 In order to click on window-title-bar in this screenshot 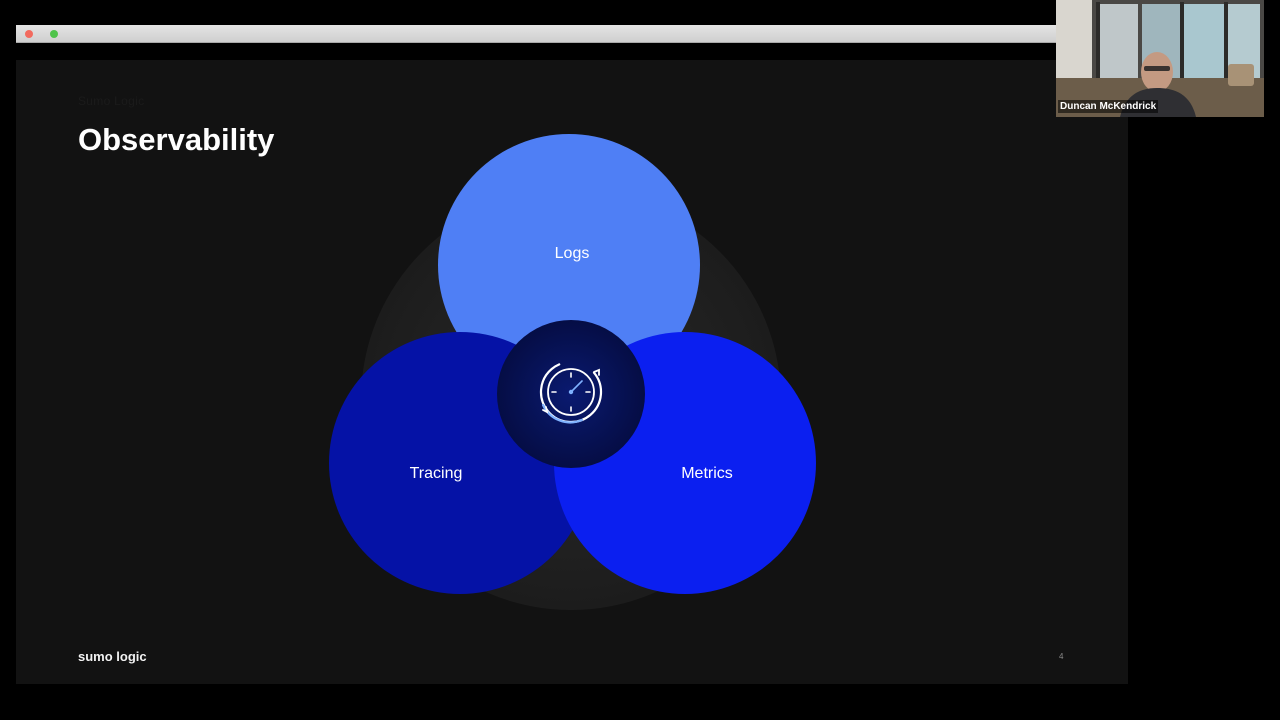, I will do `click(536, 34)`.